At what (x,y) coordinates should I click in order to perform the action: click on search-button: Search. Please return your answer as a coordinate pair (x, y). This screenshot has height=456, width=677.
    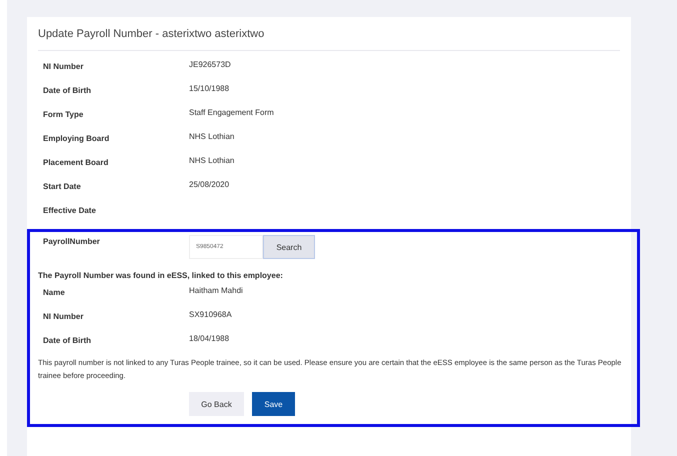
    Looking at the image, I should click on (289, 247).